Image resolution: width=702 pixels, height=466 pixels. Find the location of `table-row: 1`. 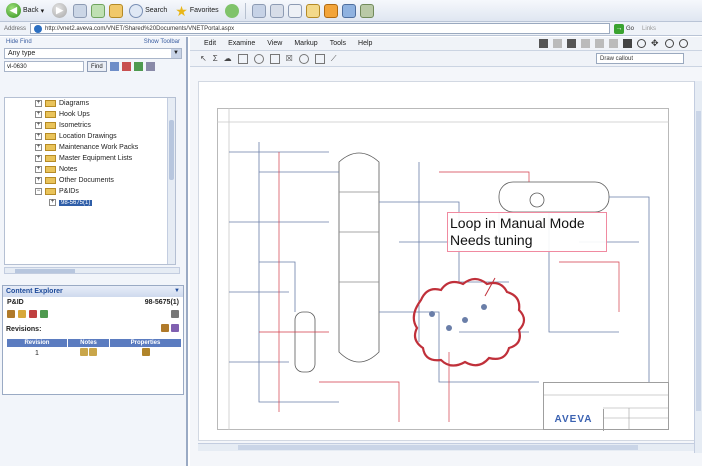

table-row: 1 is located at coordinates (94, 353).